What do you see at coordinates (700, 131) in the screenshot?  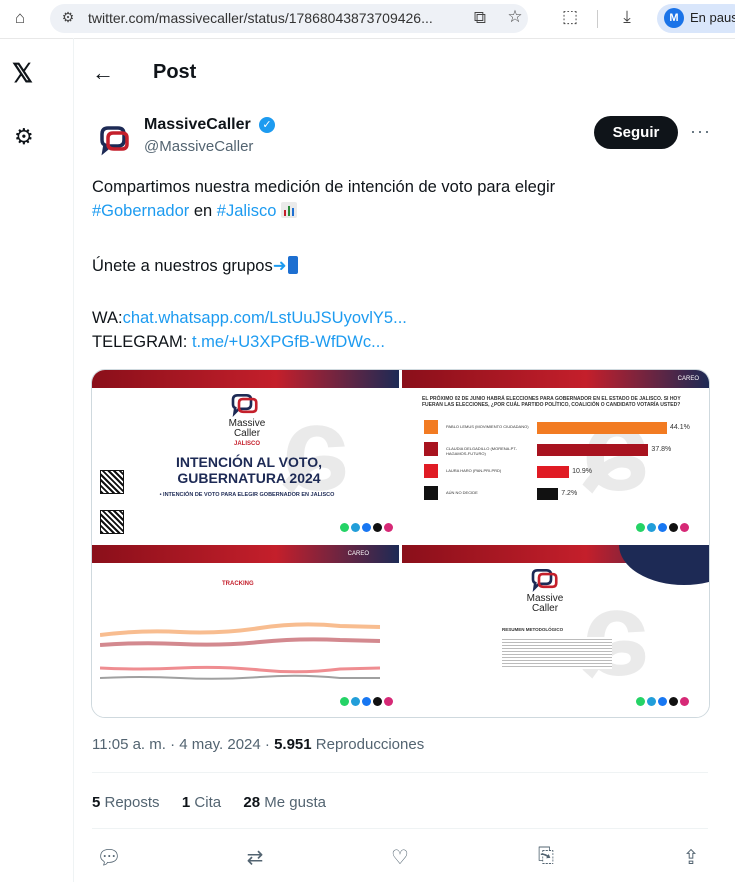 I see `more-options-icon: ···` at bounding box center [700, 131].